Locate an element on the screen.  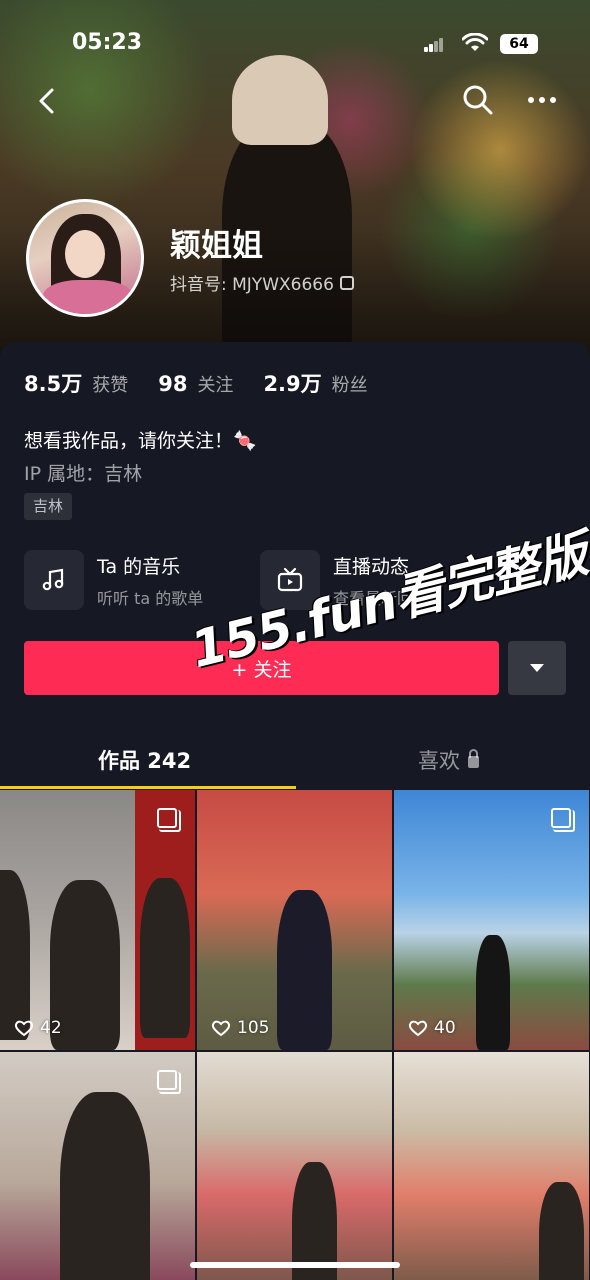
stat-label: 获赞 is located at coordinates (110, 385).